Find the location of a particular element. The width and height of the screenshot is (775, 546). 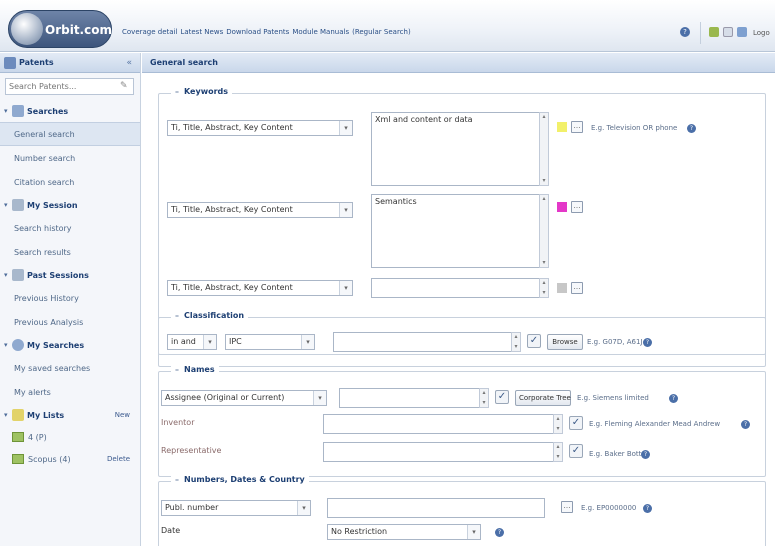

link-latest-news: Latest News is located at coordinates (201, 32).